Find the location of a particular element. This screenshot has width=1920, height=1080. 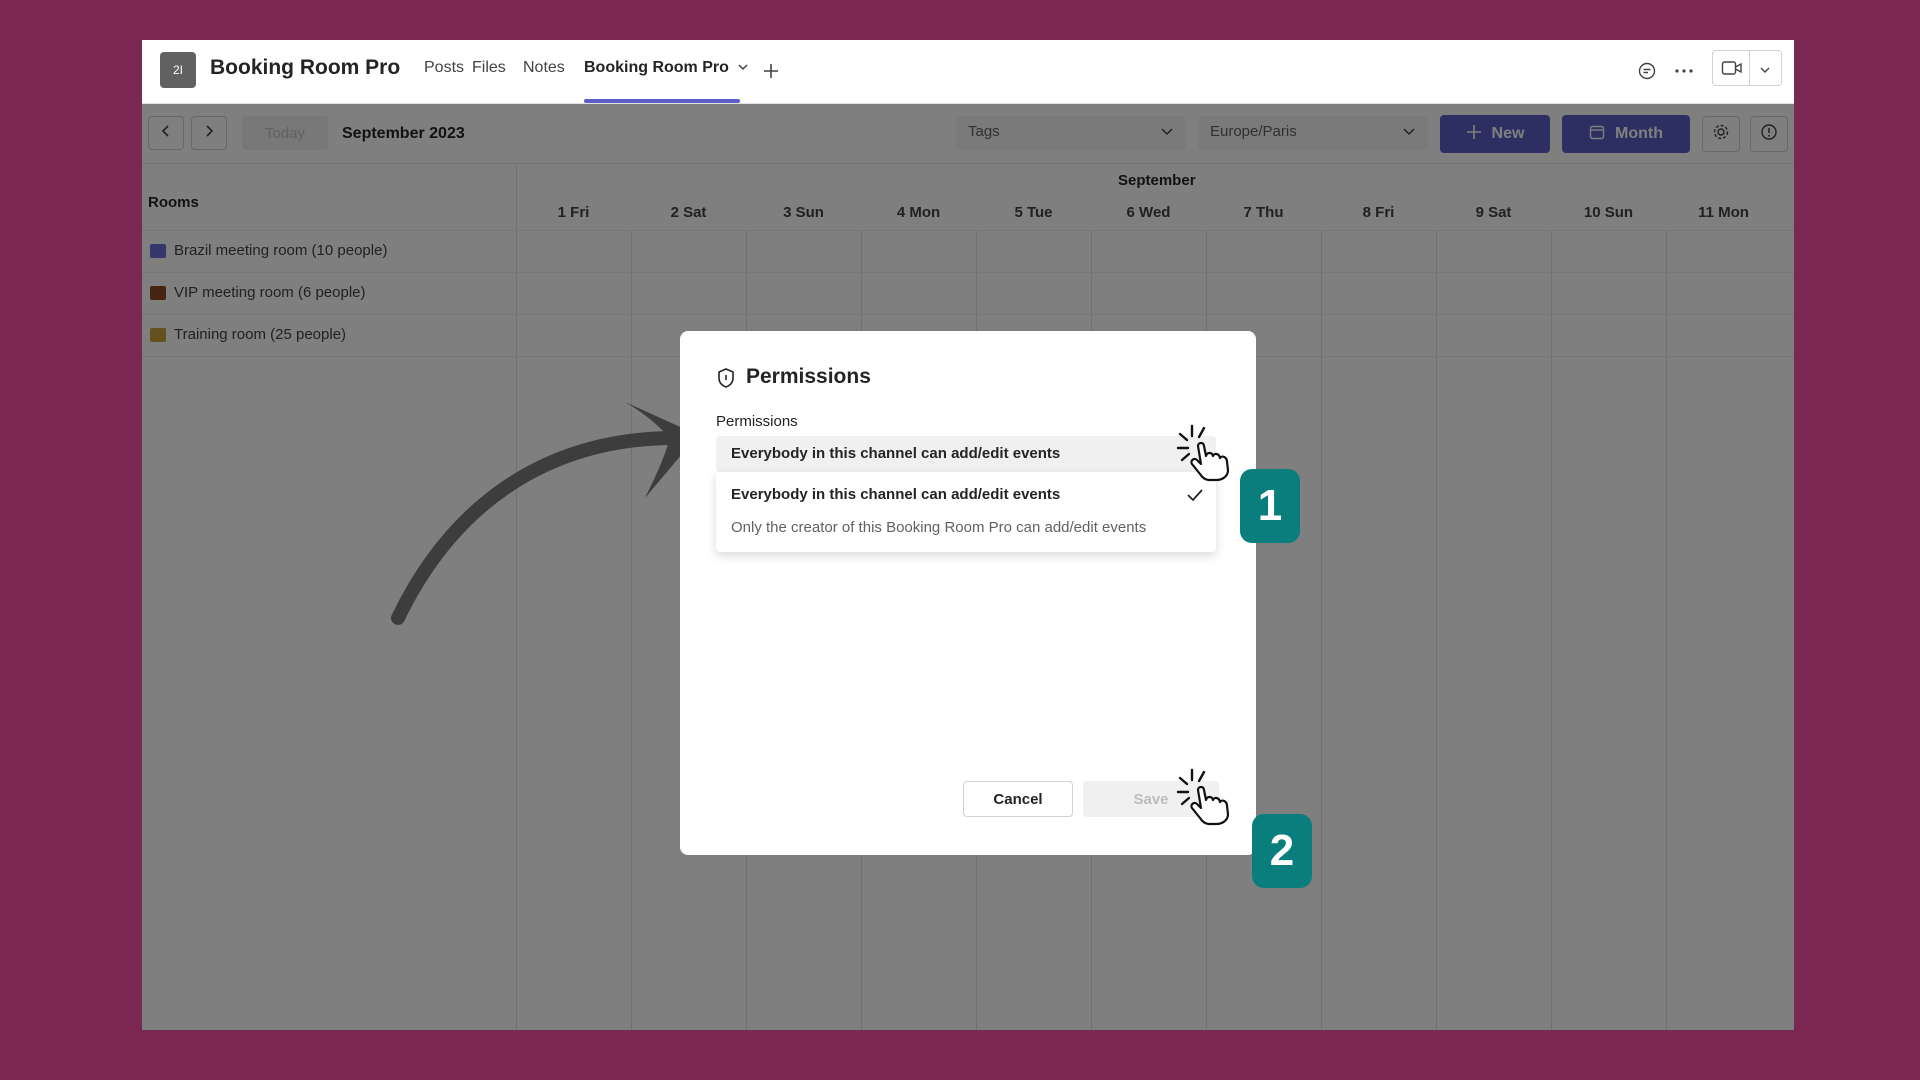

dialog-title: Permissions is located at coordinates (808, 376).